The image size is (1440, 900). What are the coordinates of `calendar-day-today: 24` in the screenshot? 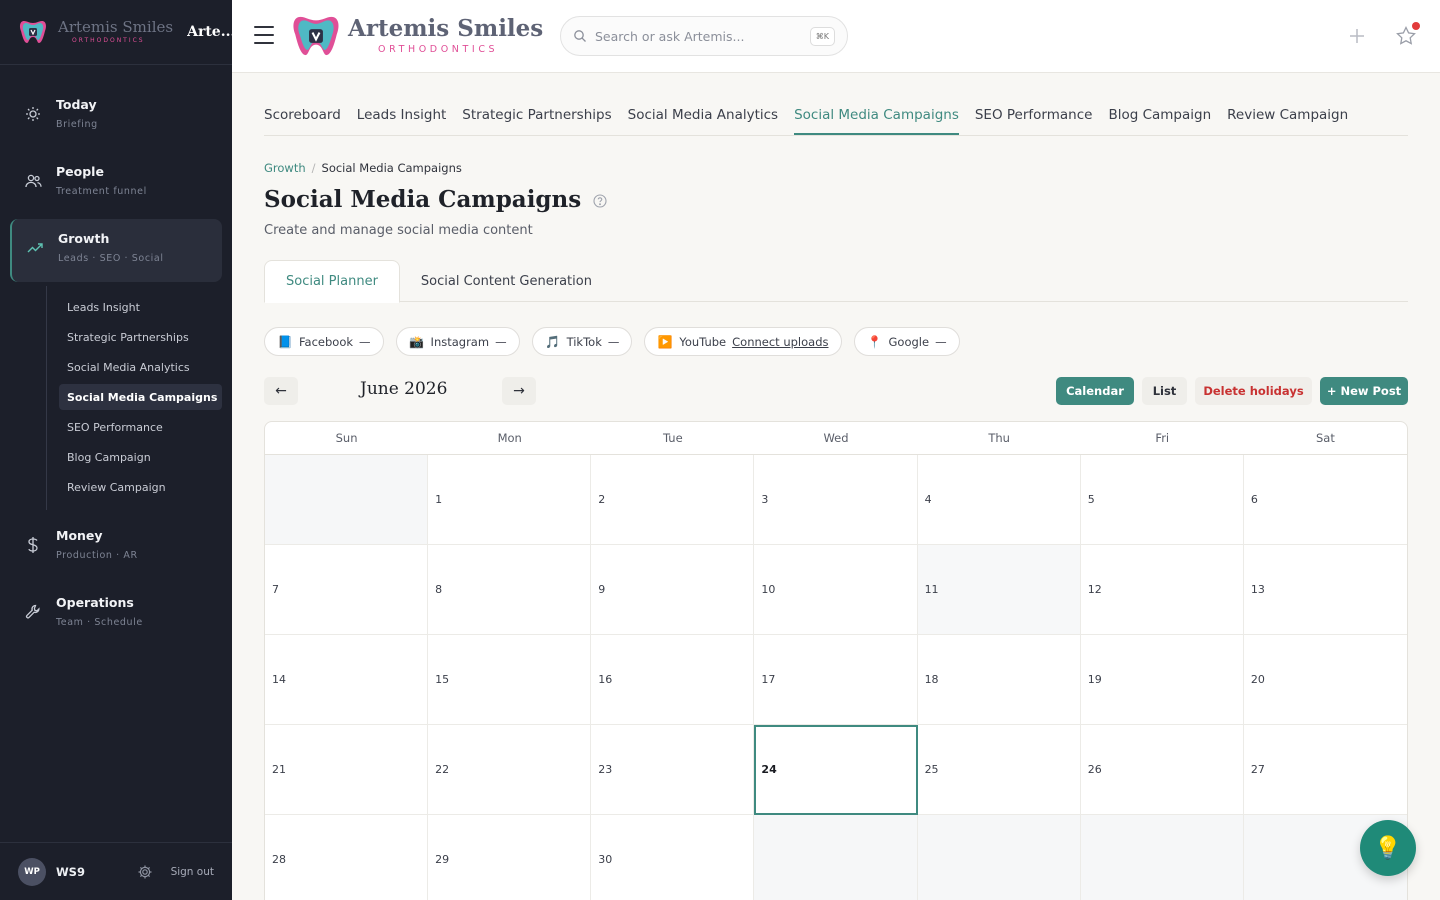 It's located at (836, 770).